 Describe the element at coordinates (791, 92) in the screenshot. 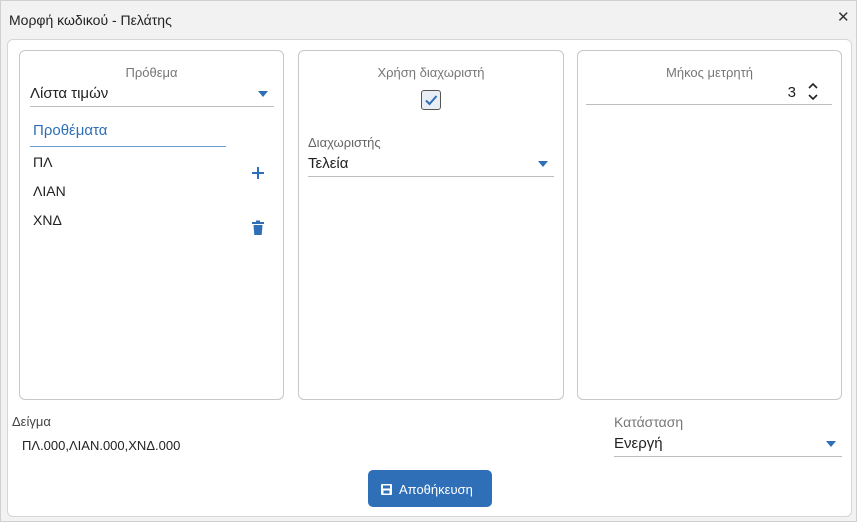

I see `counter-length-value: 3` at that location.